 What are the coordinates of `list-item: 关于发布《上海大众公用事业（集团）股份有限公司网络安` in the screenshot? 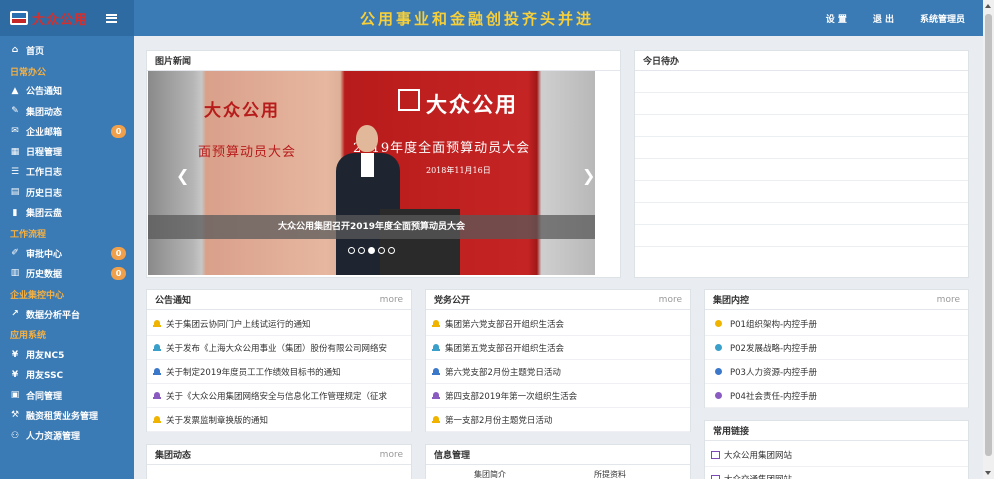 It's located at (279, 348).